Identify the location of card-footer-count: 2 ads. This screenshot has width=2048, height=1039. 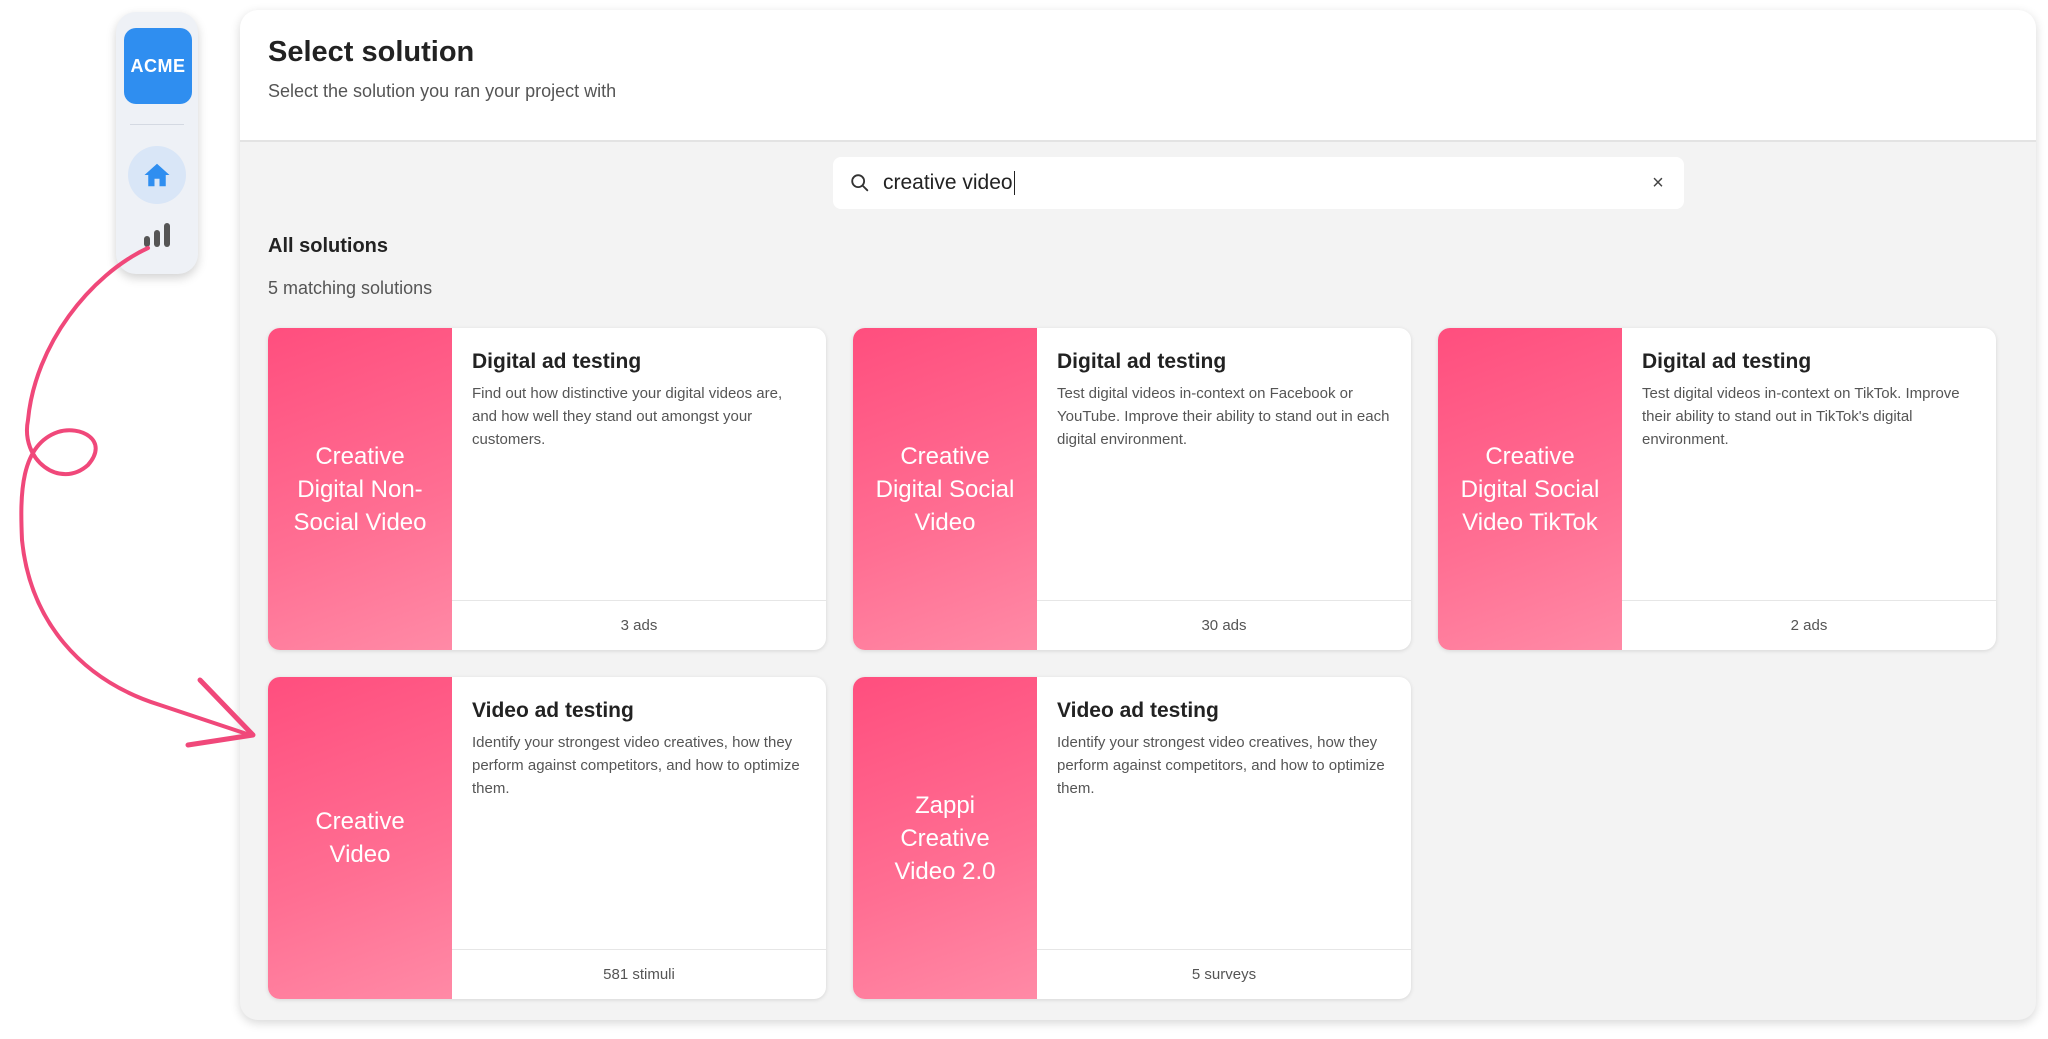
(1809, 625).